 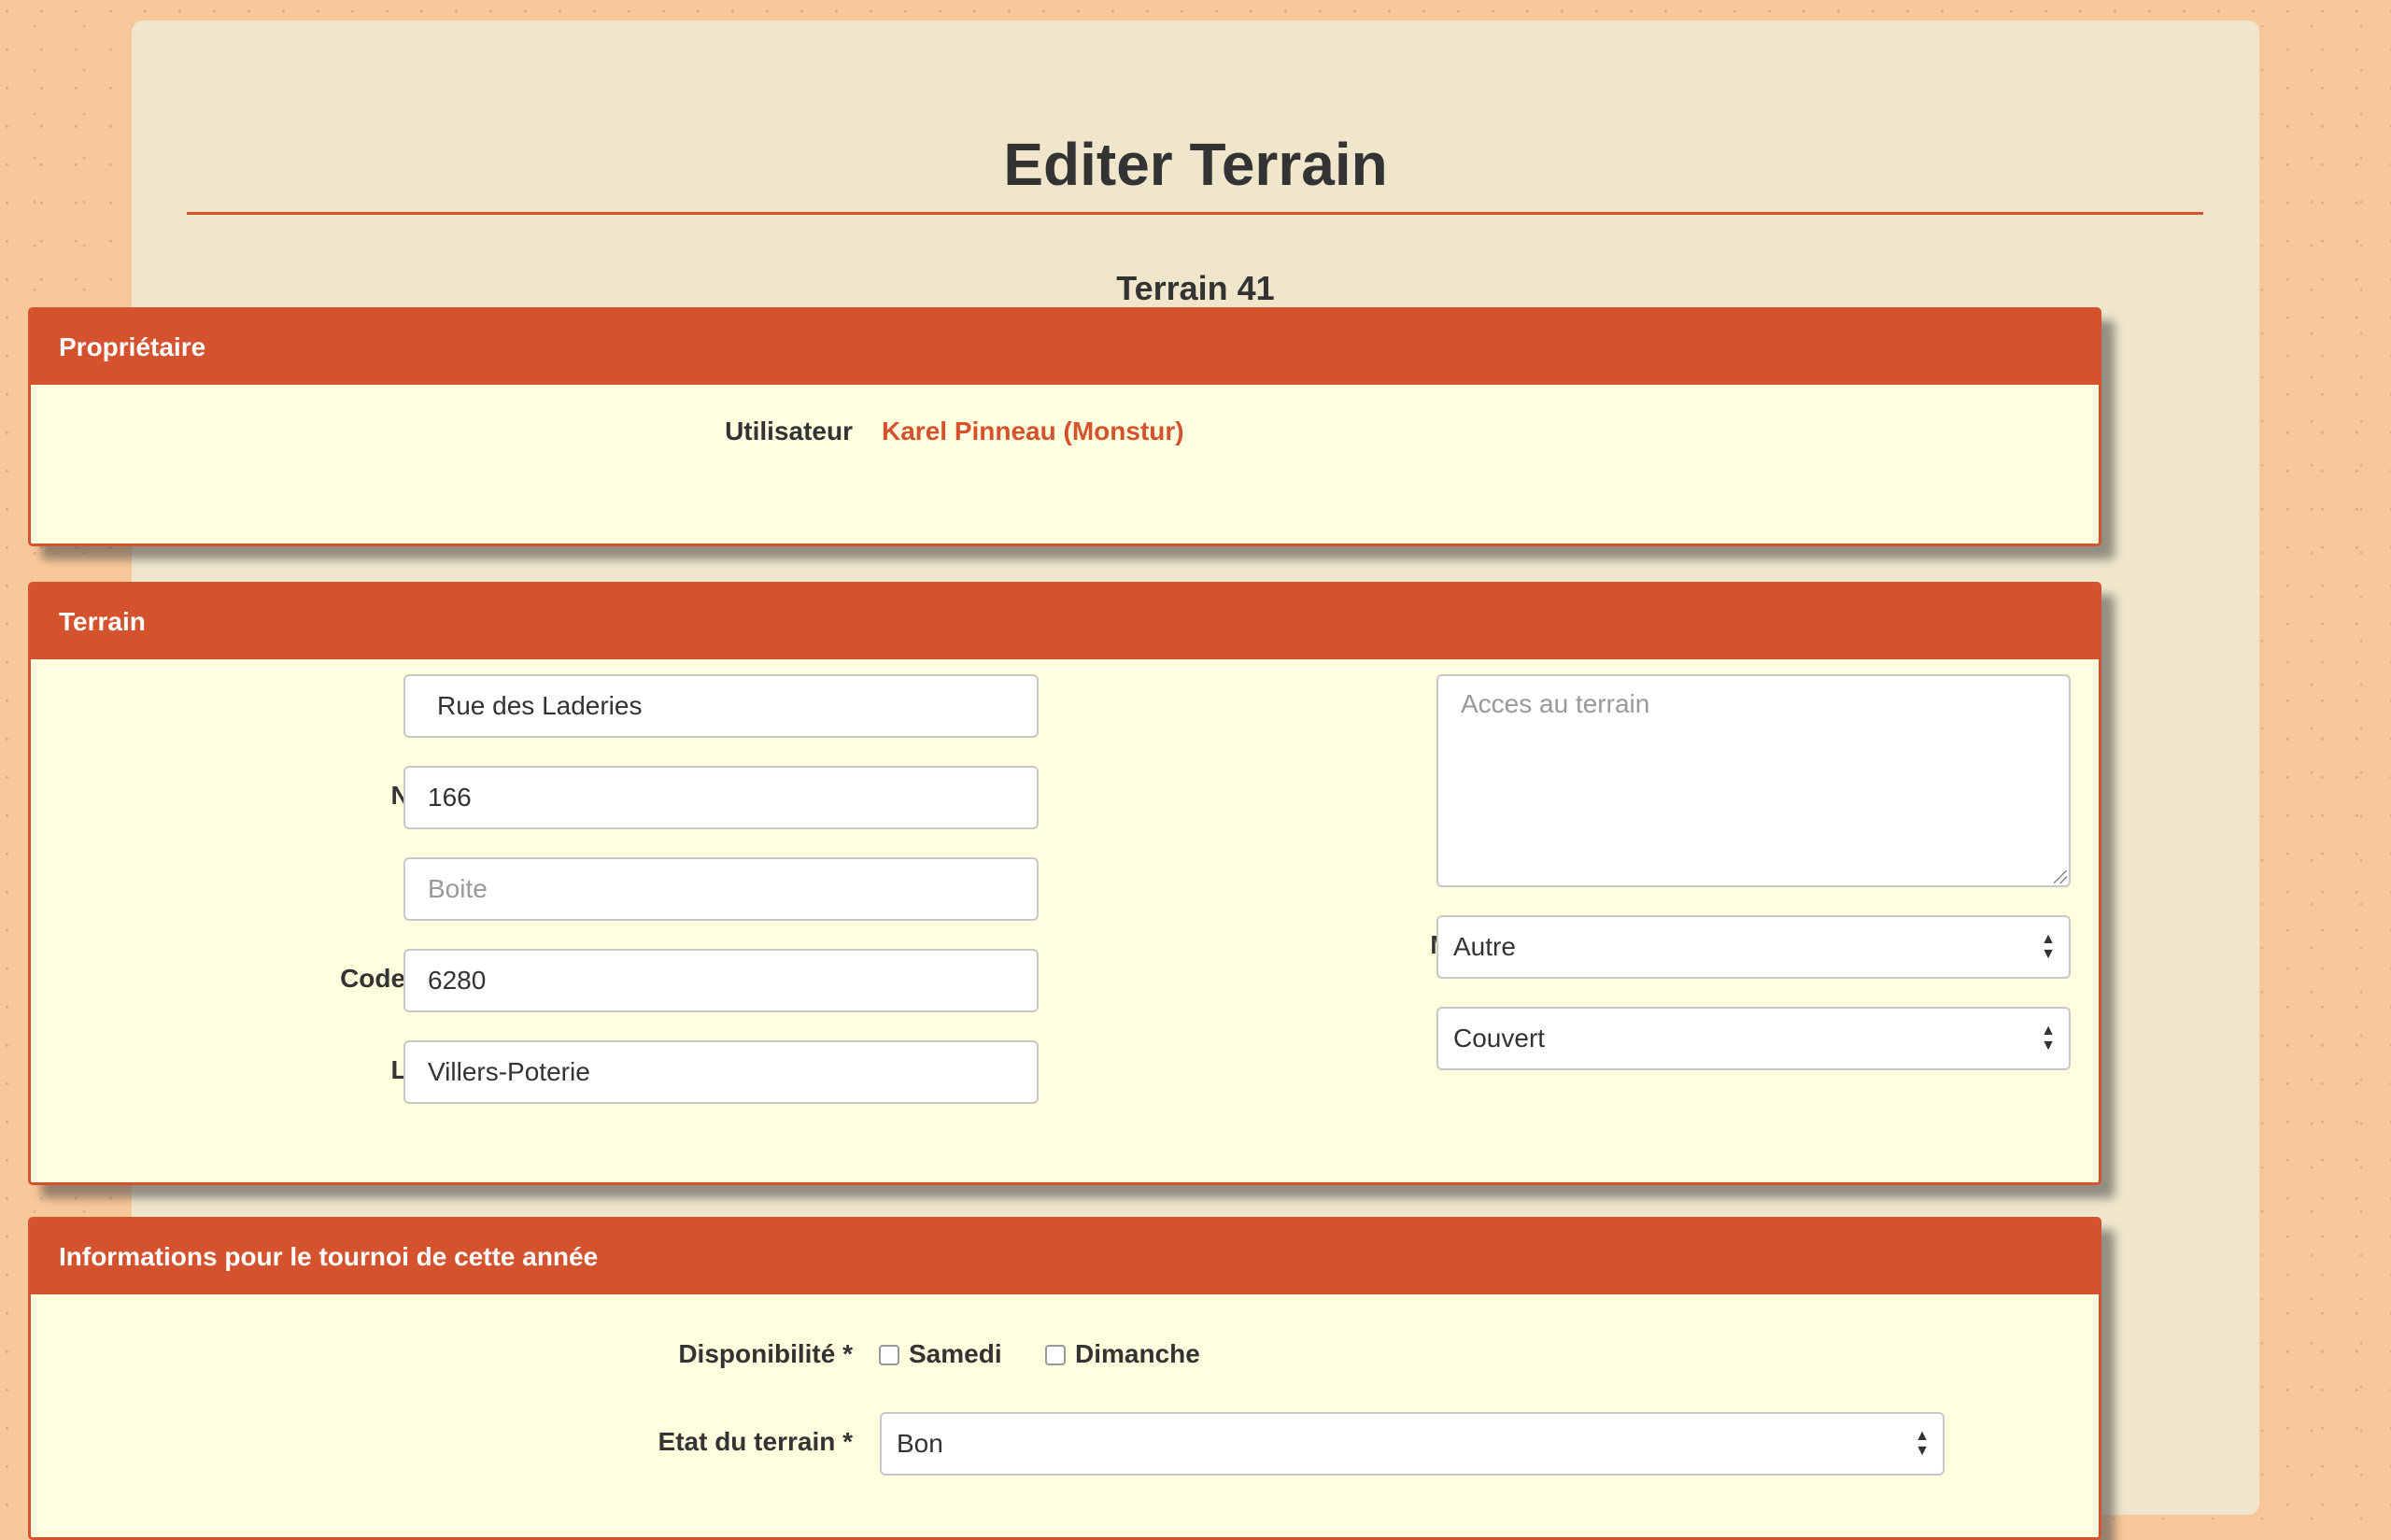 What do you see at coordinates (765, 1354) in the screenshot?
I see `disponibilite-label: Disponibilité *` at bounding box center [765, 1354].